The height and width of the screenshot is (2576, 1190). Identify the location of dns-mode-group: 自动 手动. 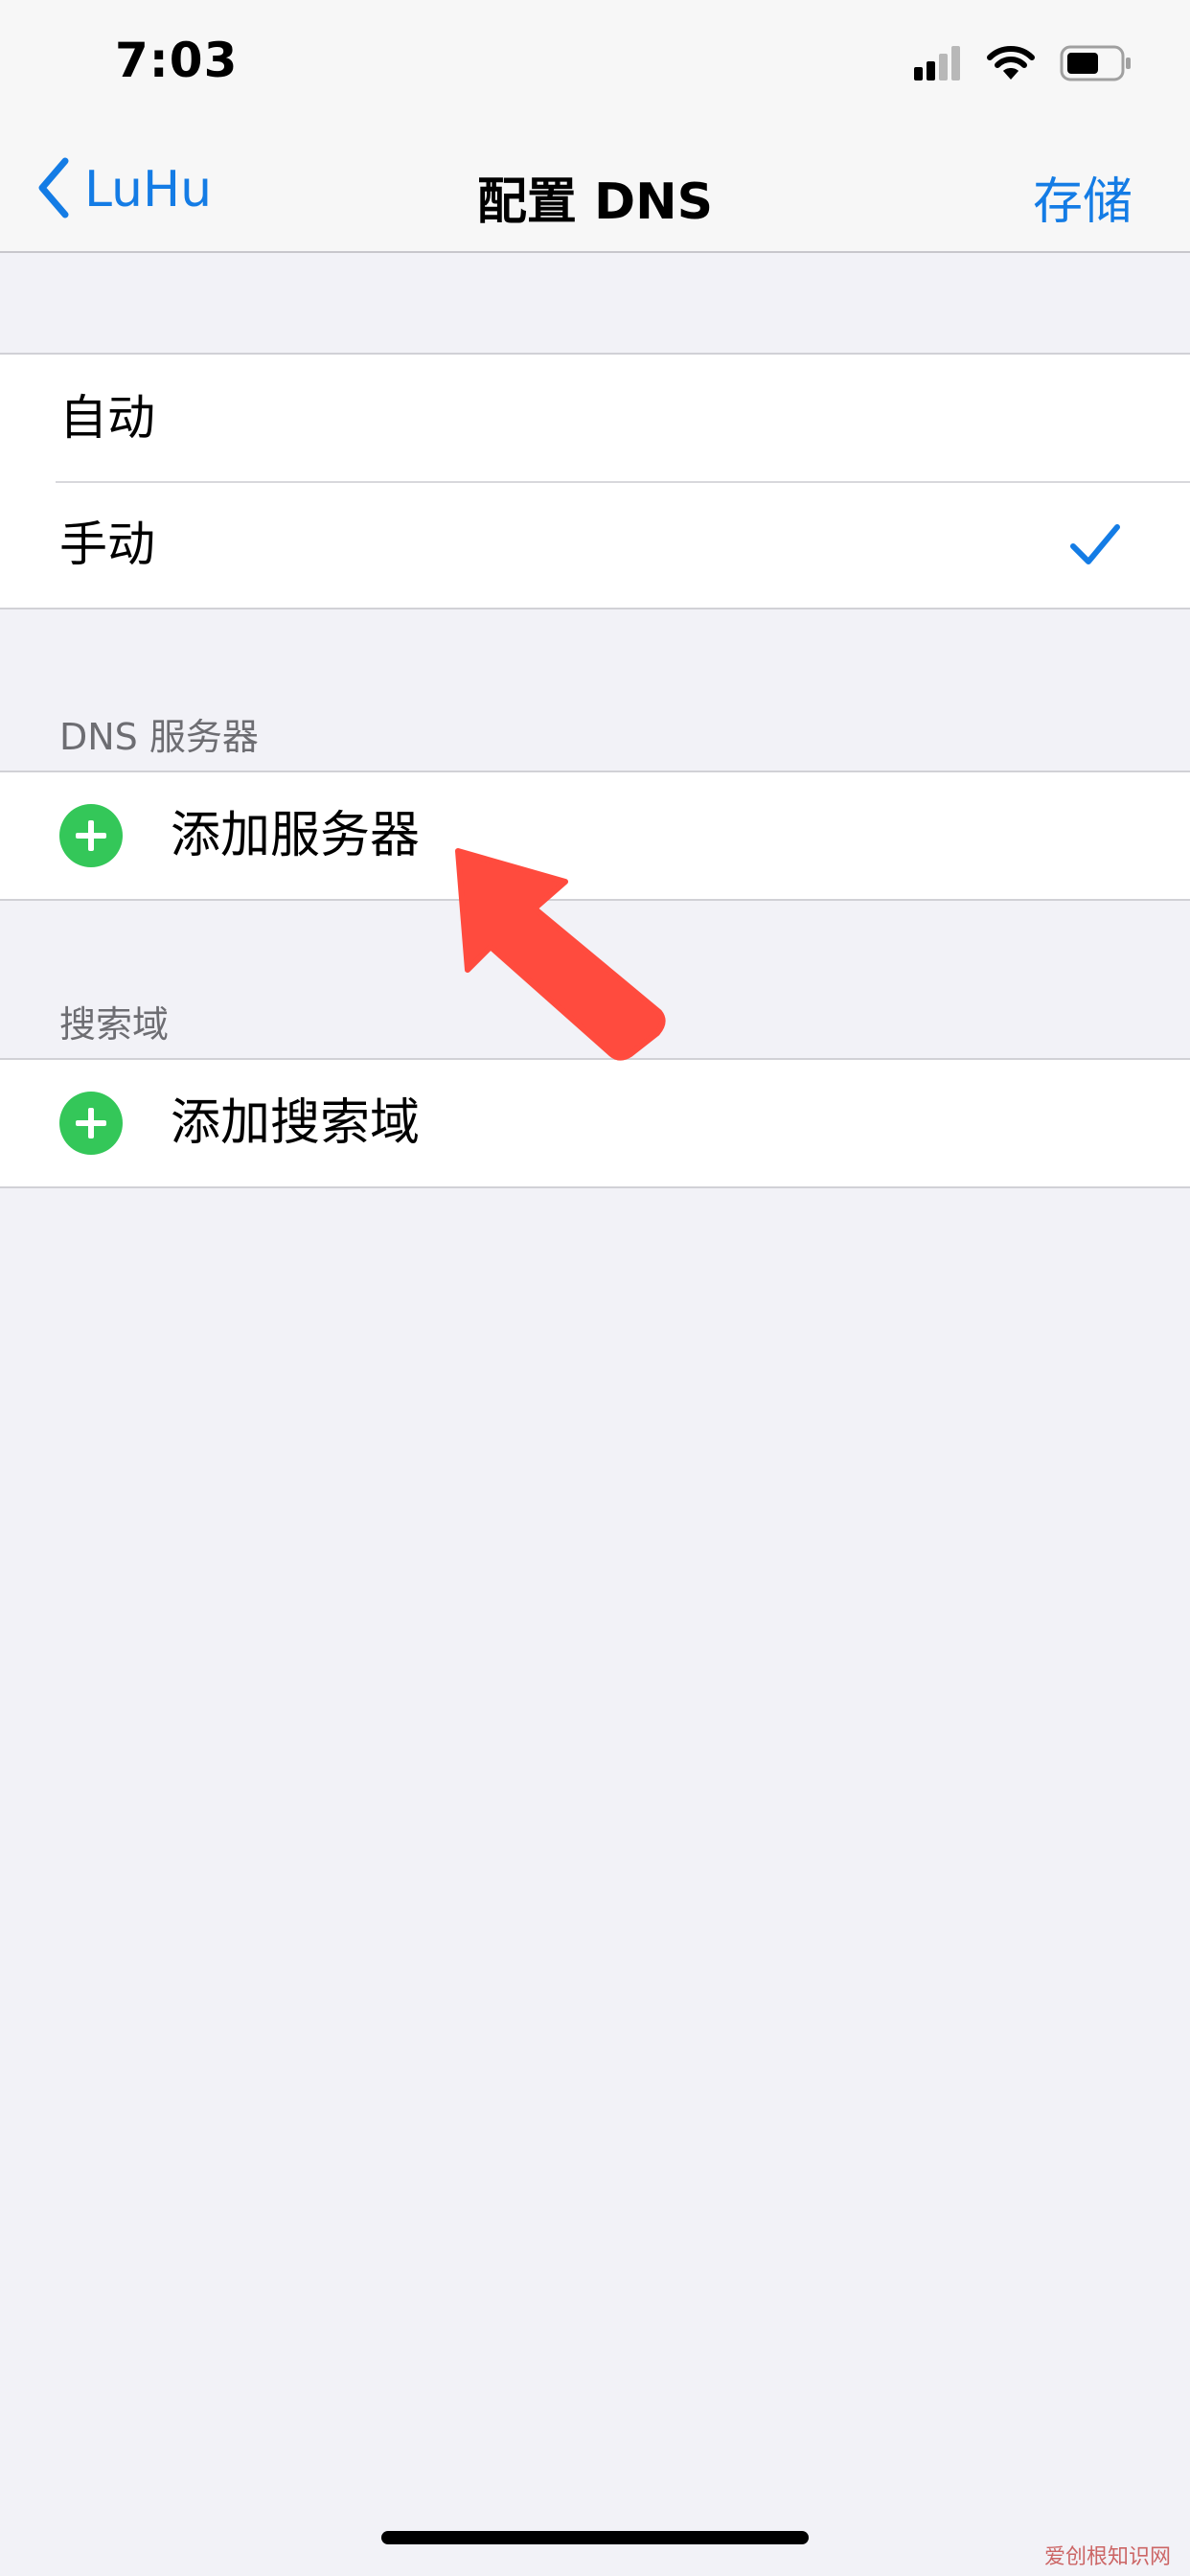
(595, 481).